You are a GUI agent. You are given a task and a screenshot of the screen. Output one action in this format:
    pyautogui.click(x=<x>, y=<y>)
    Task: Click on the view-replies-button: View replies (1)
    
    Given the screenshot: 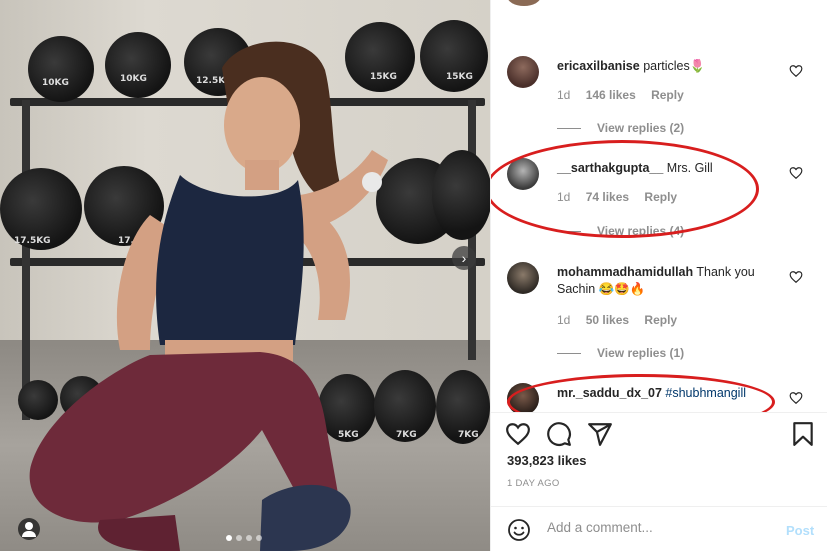 What is the action you would take?
    pyautogui.click(x=620, y=353)
    